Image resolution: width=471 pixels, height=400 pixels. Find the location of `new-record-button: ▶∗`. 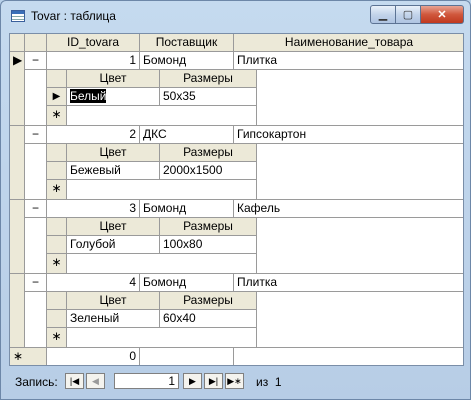

new-record-button: ▶∗ is located at coordinates (234, 381).